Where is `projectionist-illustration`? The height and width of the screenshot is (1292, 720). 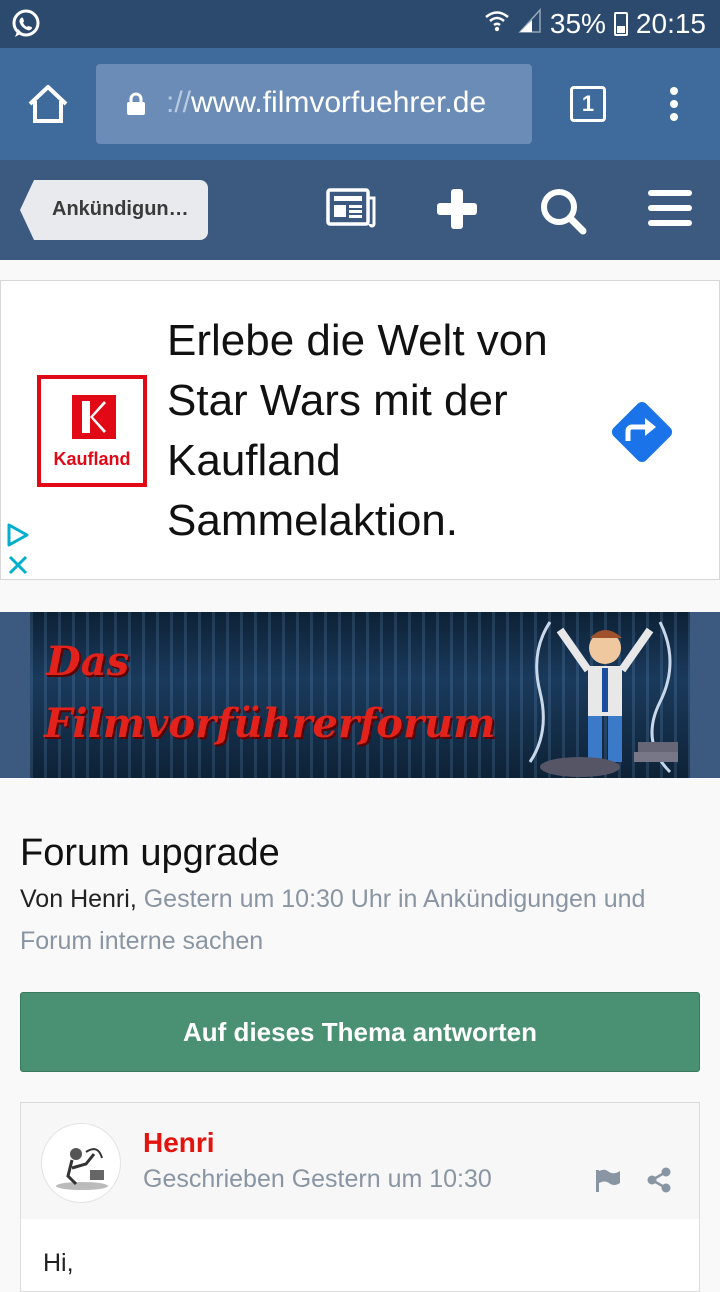
projectionist-illustration is located at coordinates (603, 699).